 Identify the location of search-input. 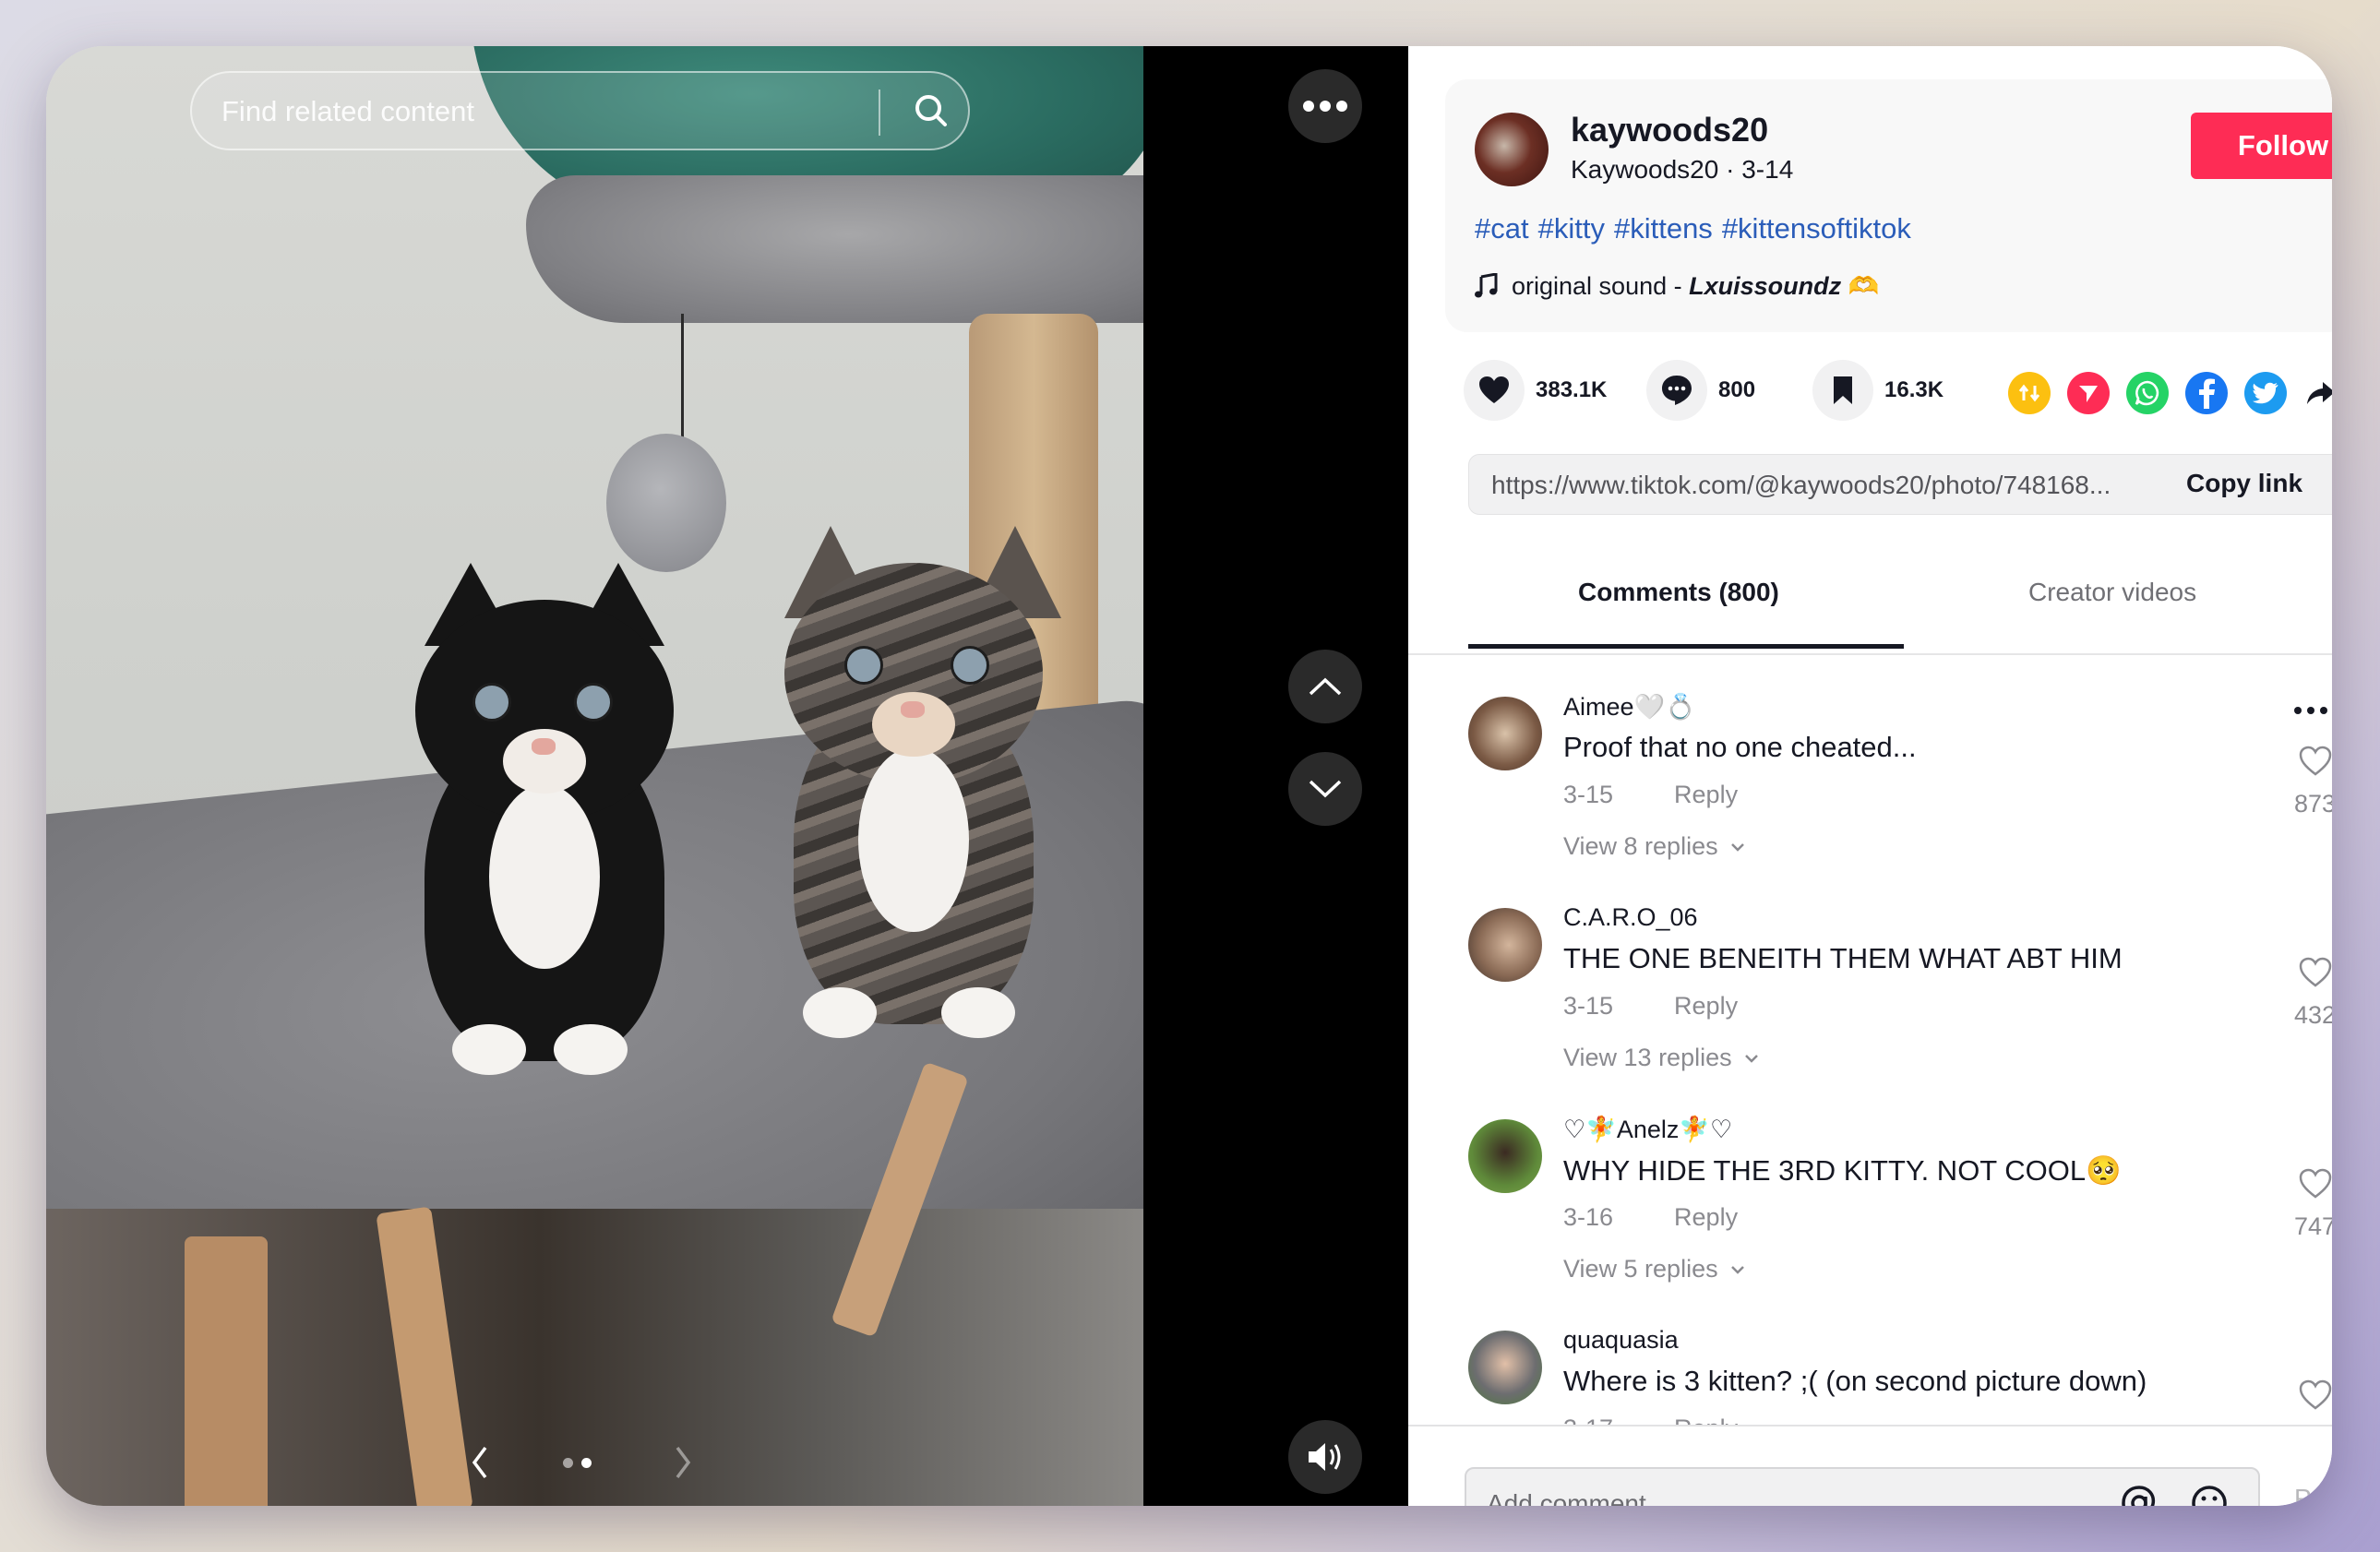
(535, 111).